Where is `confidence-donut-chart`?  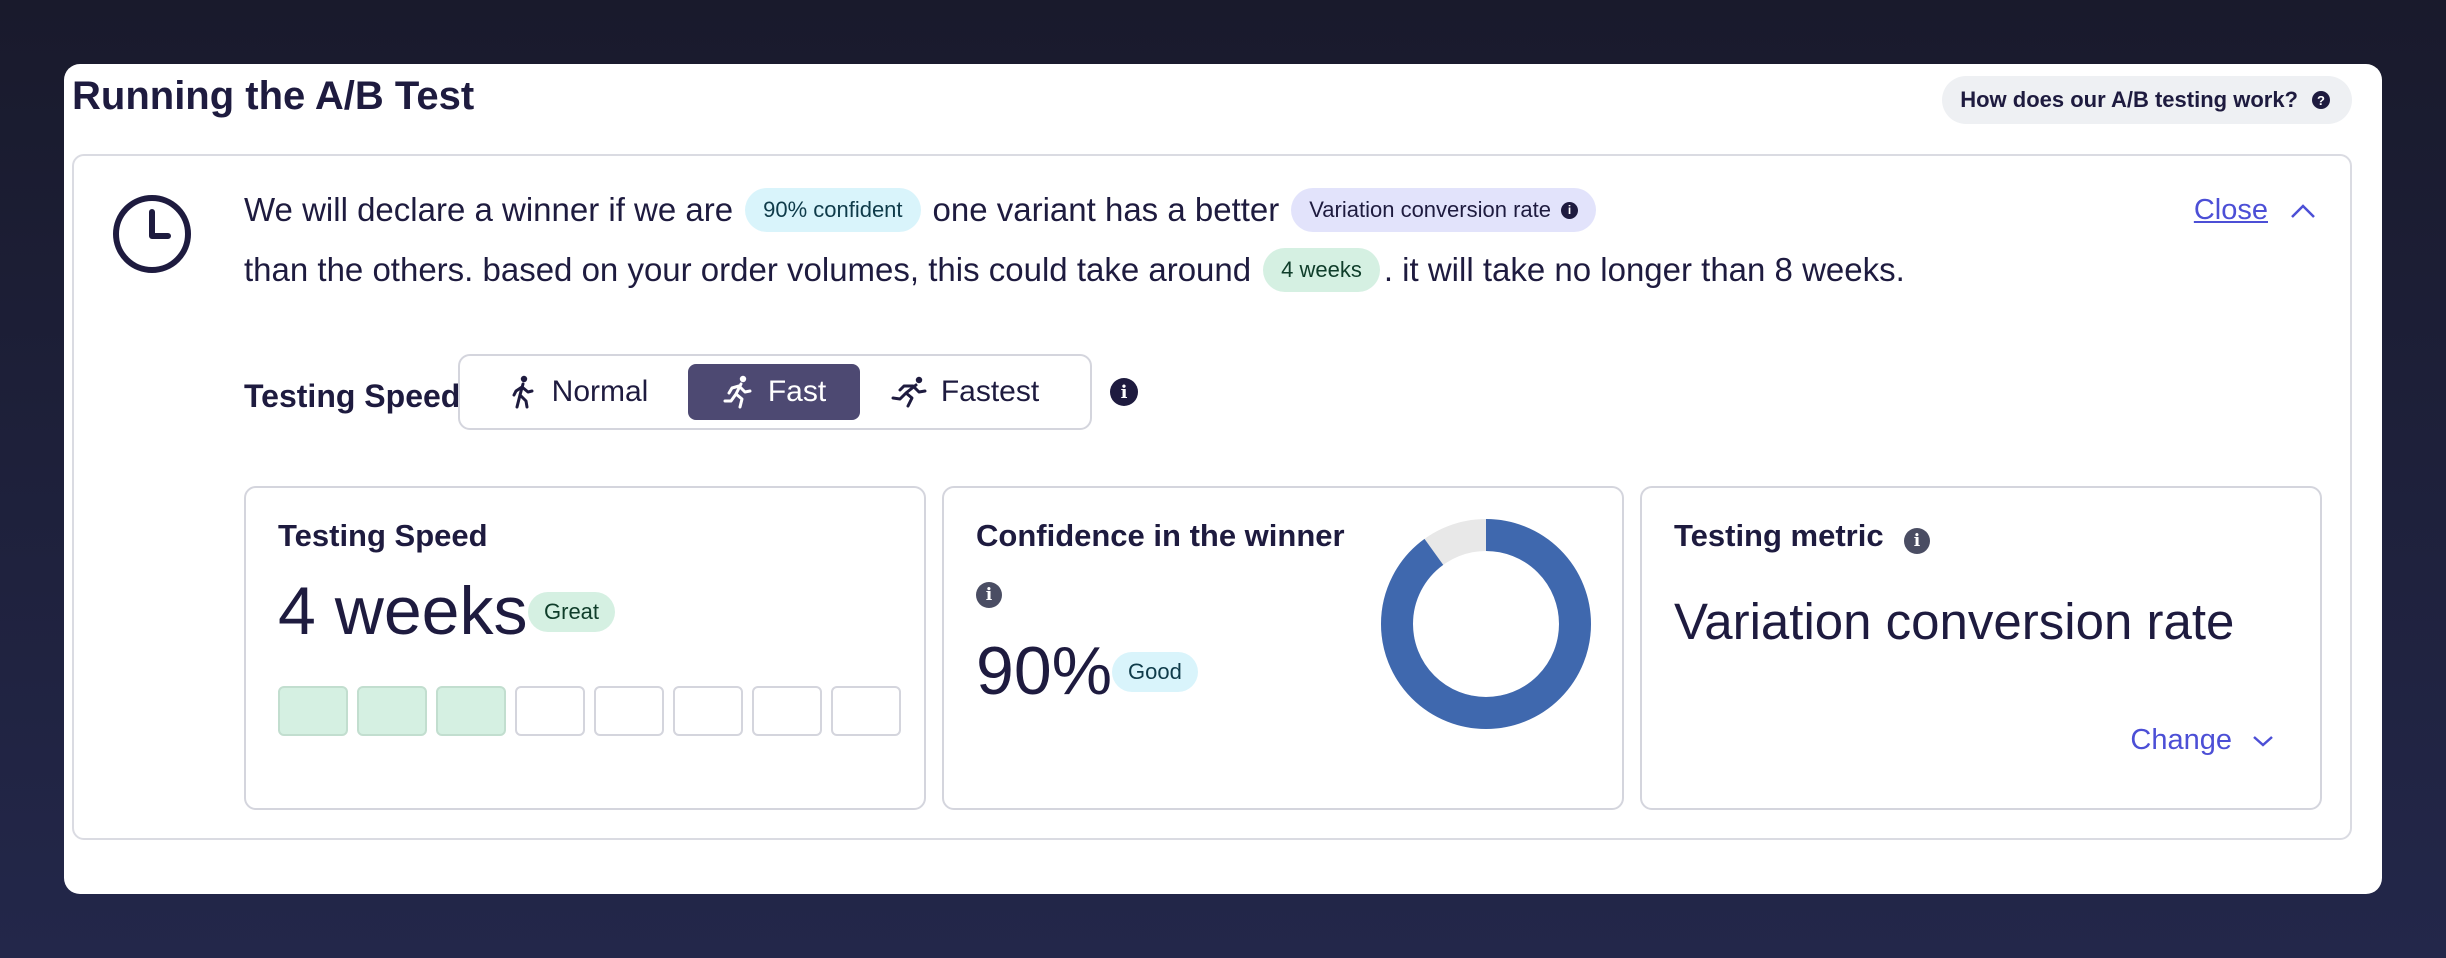 confidence-donut-chart is located at coordinates (1486, 624).